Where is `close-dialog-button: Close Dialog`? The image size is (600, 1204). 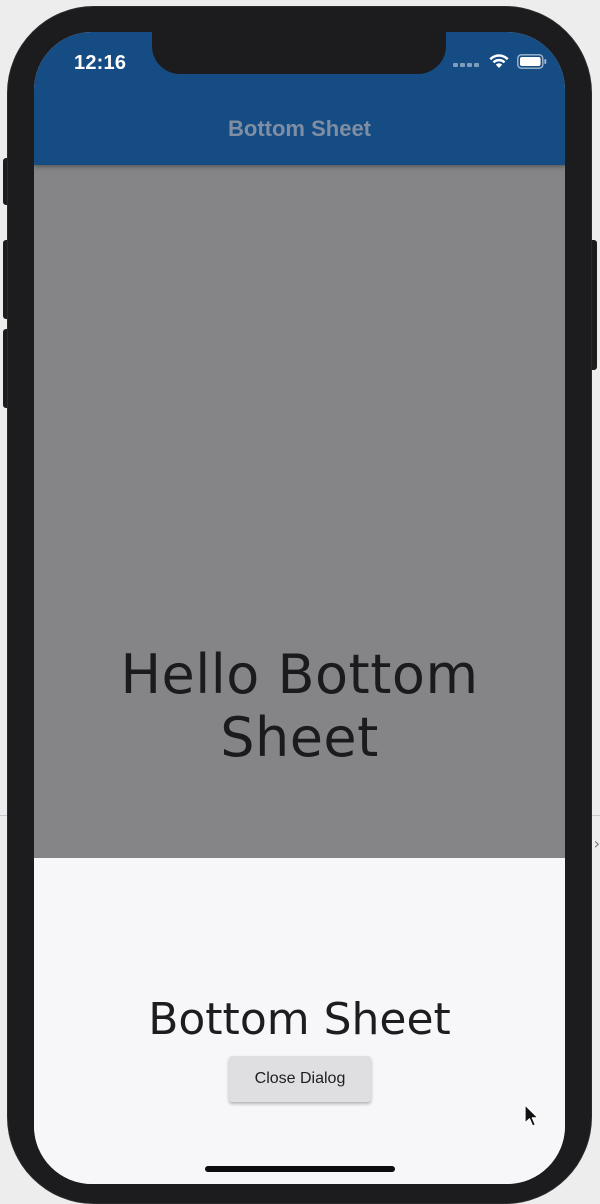 close-dialog-button: Close Dialog is located at coordinates (300, 1079).